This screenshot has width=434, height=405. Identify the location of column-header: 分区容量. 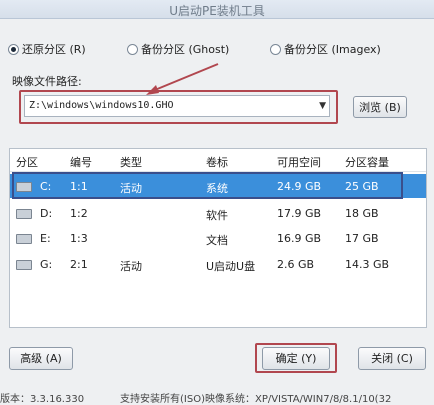
(367, 162).